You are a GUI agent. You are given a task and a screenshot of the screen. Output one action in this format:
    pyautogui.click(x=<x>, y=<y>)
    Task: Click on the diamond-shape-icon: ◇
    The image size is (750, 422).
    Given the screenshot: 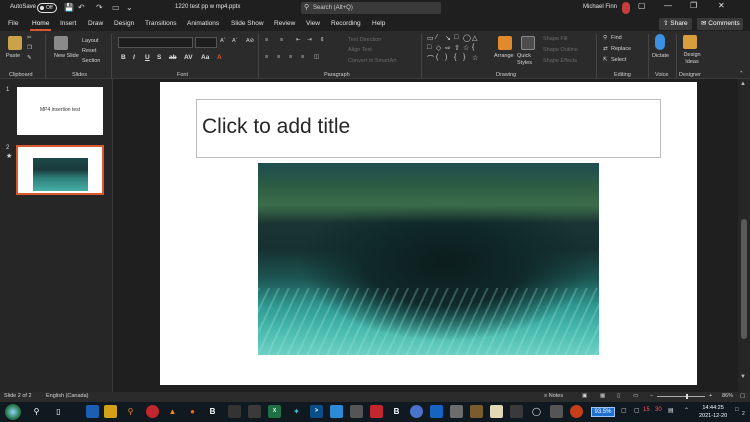 What is the action you would take?
    pyautogui.click(x=438, y=48)
    